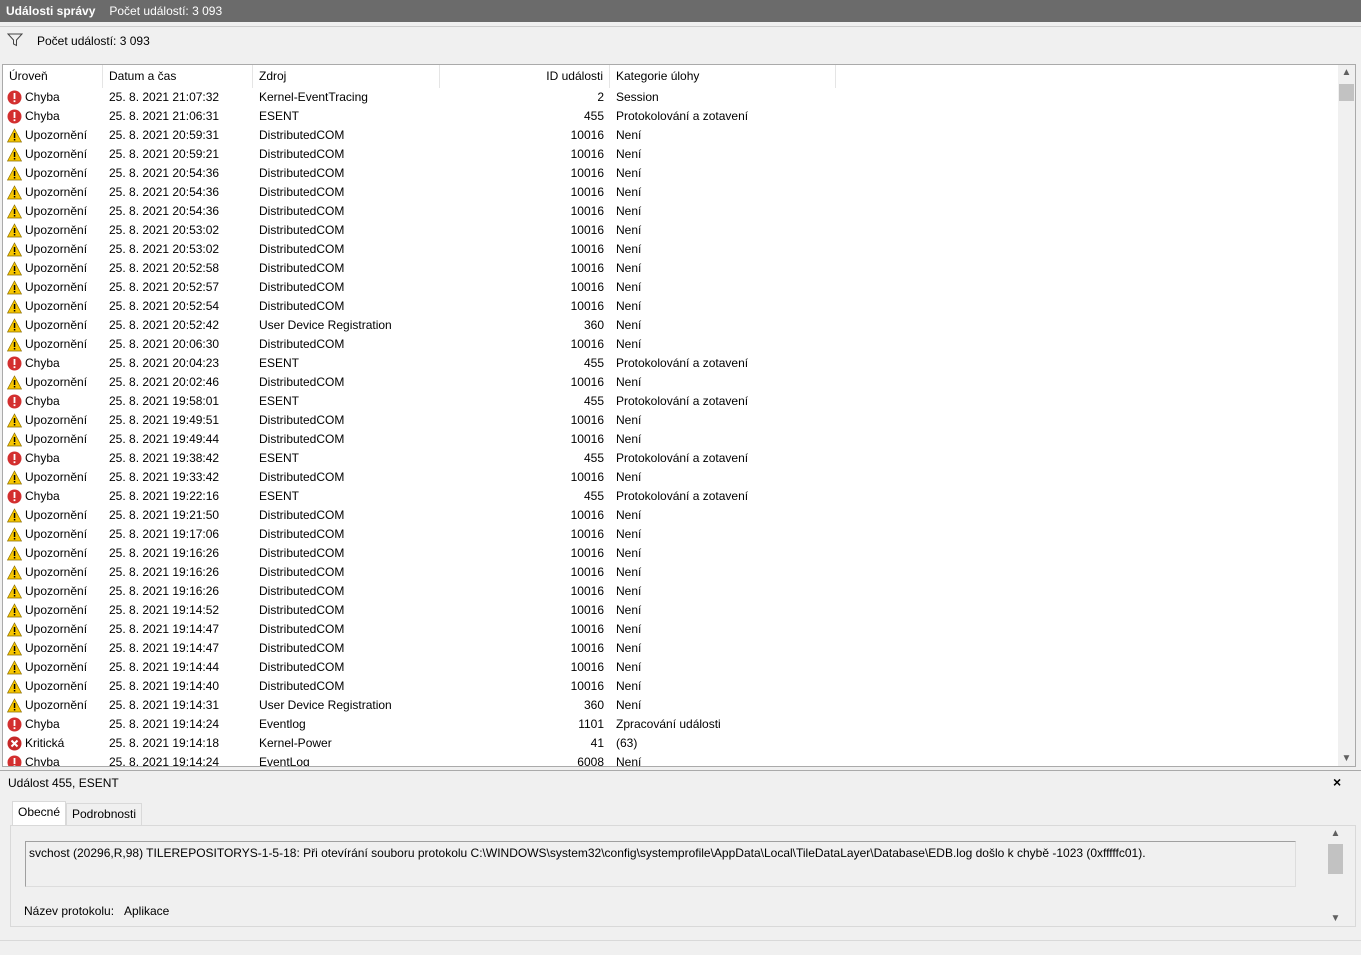 The height and width of the screenshot is (955, 1361). I want to click on cell-datetime: 25. 8. 2021 19:14:40, so click(164, 686).